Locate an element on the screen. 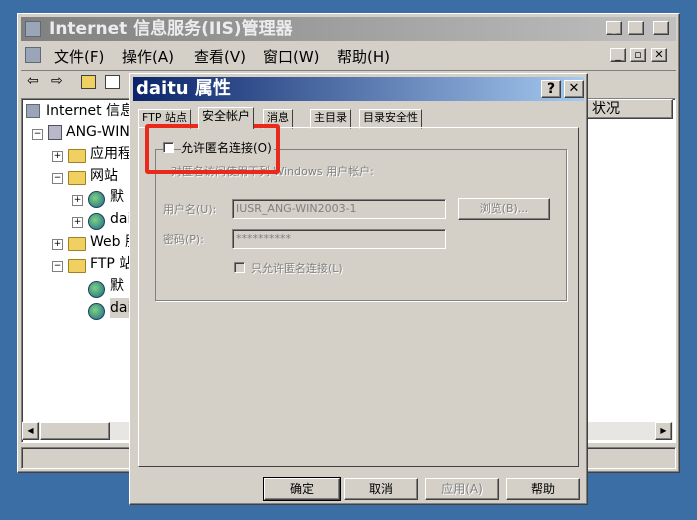 Image resolution: width=697 pixels, height=520 pixels. password-label: 密码(P): is located at coordinates (183, 239).